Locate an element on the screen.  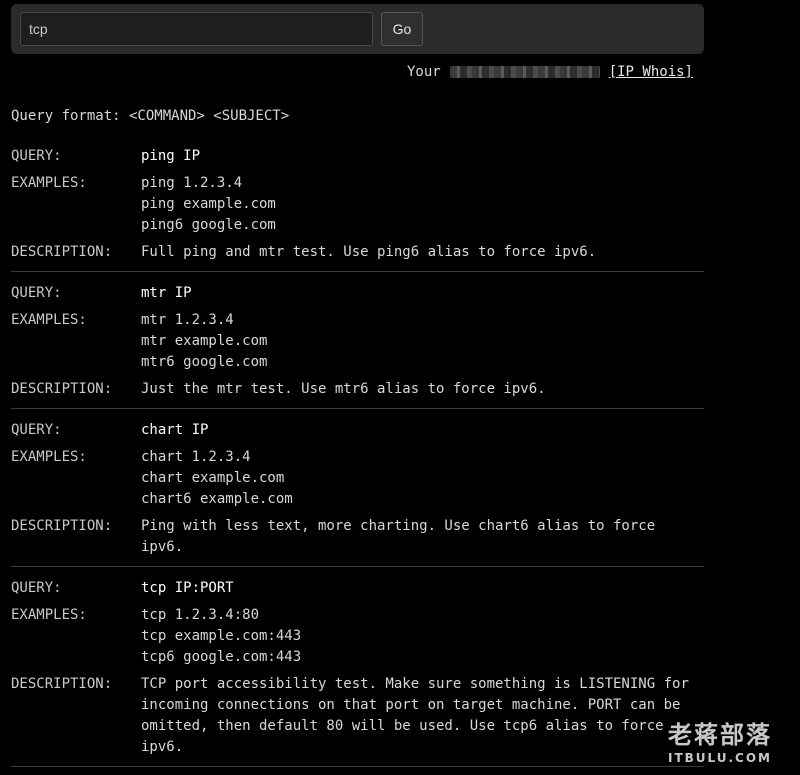
example-item: tcp 1.2.3.4:80 is located at coordinates (200, 615).